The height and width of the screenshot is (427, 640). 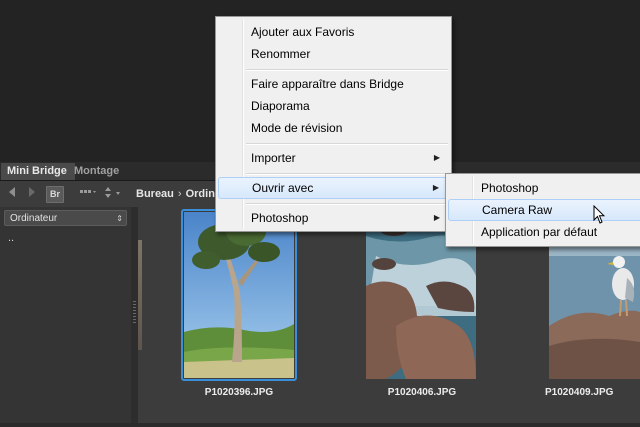 What do you see at coordinates (281, 54) in the screenshot?
I see `menu-item-label: Renommer` at bounding box center [281, 54].